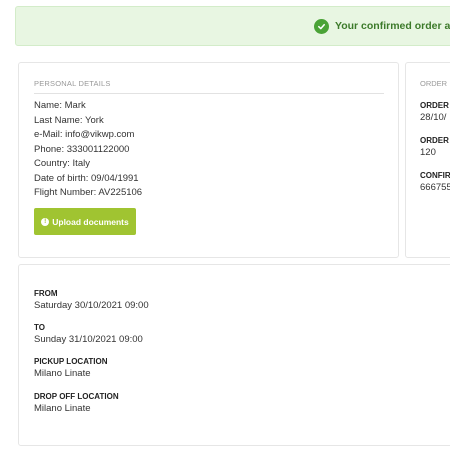 This screenshot has width=450, height=450. What do you see at coordinates (88, 192) in the screenshot?
I see `detail-flight-number: Flight Number: AV225106` at bounding box center [88, 192].